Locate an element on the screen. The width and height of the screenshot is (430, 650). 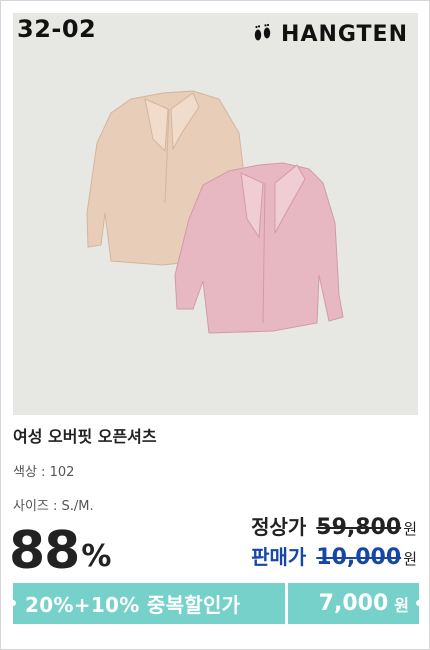
sale-price-row: 판매가 10,000 원 is located at coordinates (334, 555).